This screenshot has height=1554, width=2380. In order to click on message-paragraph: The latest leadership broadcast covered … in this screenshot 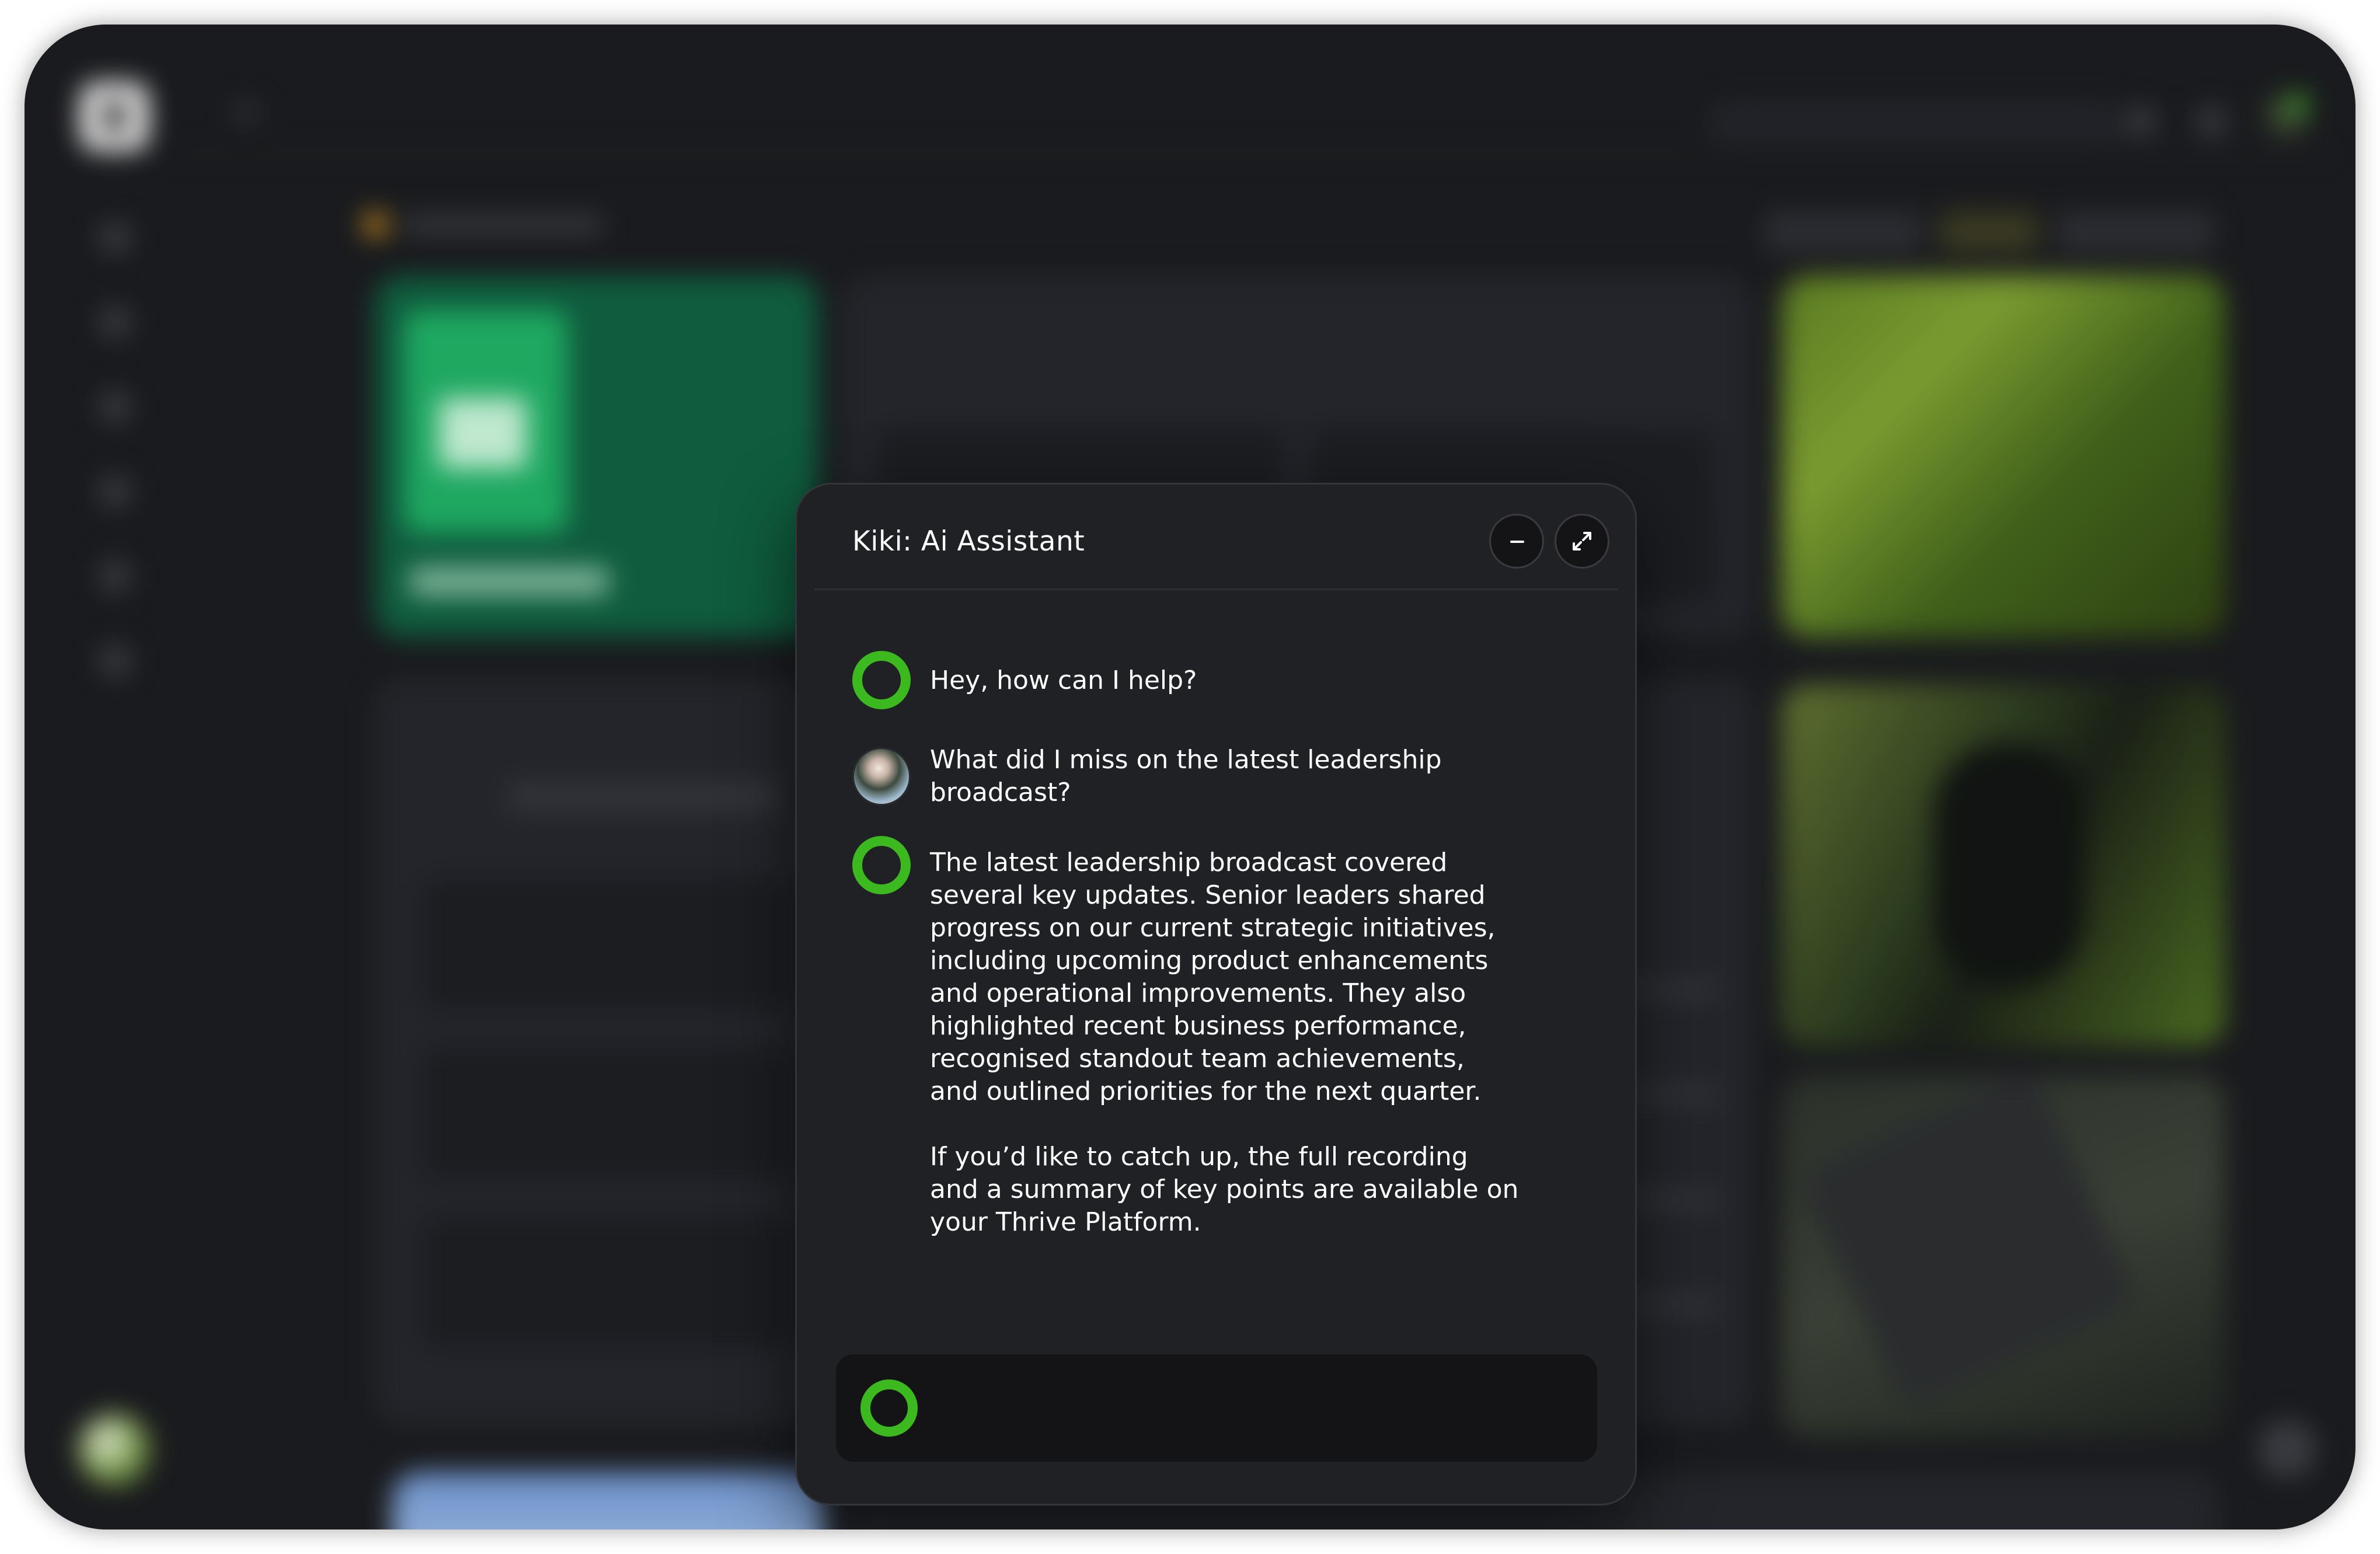, I will do `click(1213, 977)`.